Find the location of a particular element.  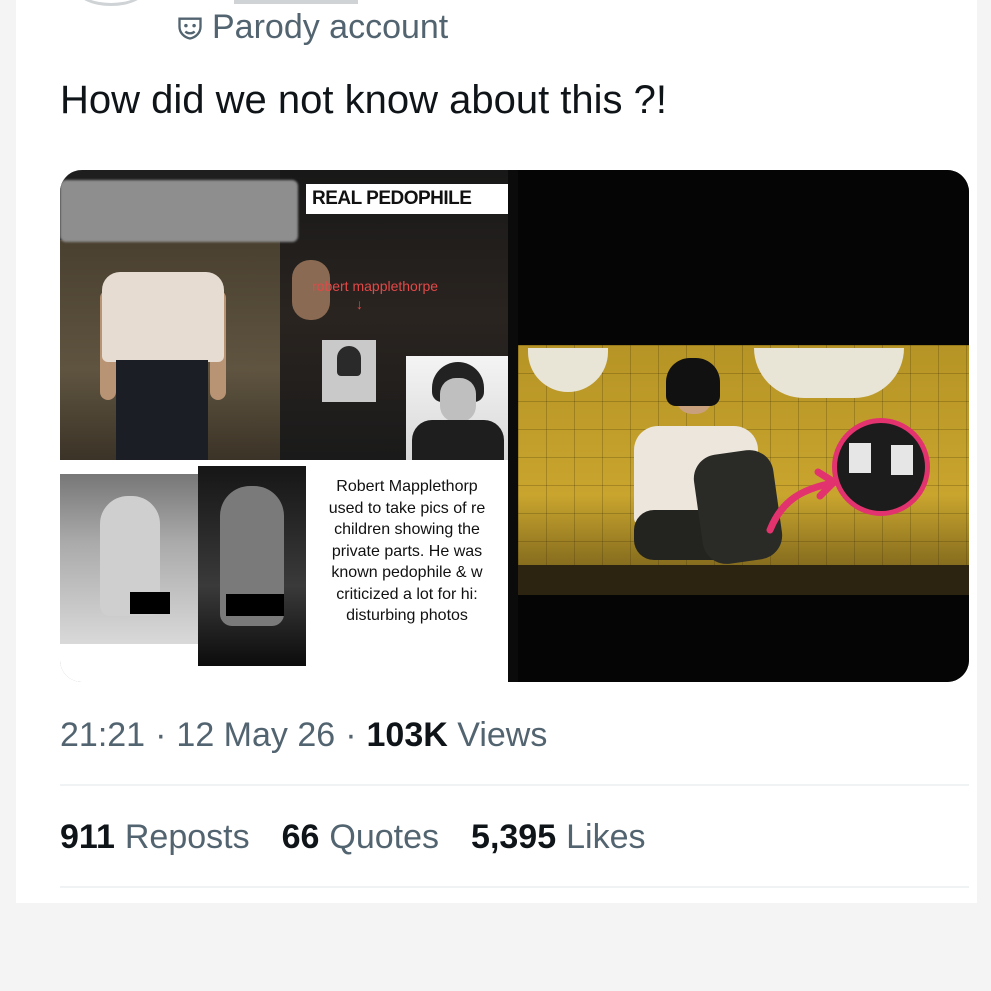

frame-floor is located at coordinates (743, 580).